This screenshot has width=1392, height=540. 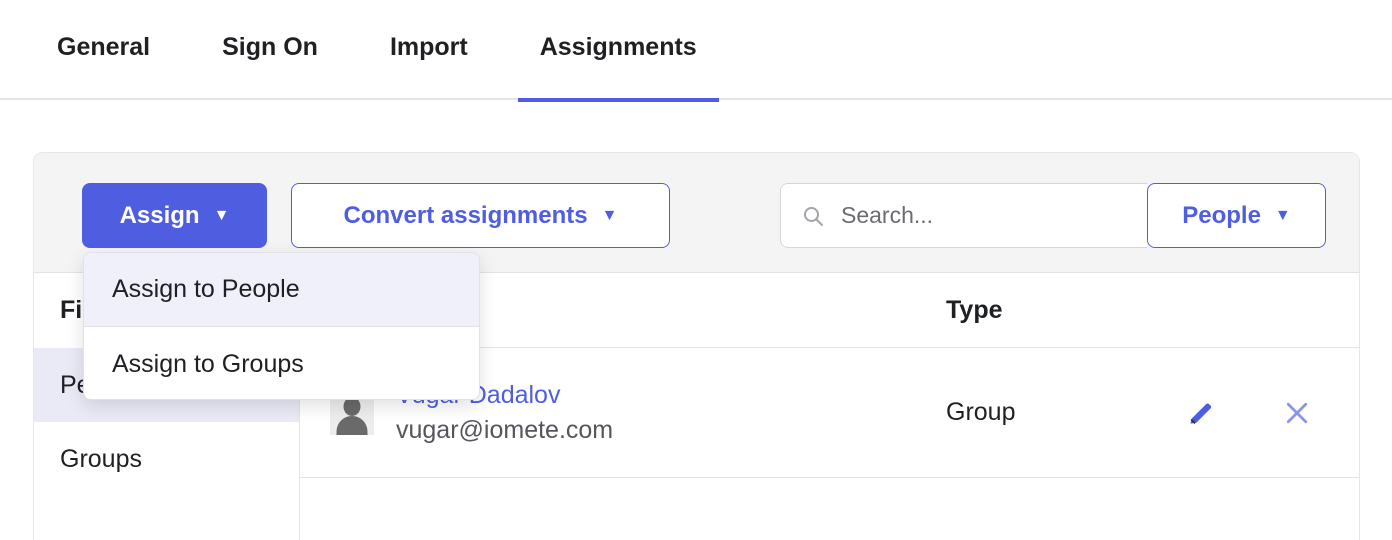 What do you see at coordinates (994, 215) in the screenshot?
I see `search-input` at bounding box center [994, 215].